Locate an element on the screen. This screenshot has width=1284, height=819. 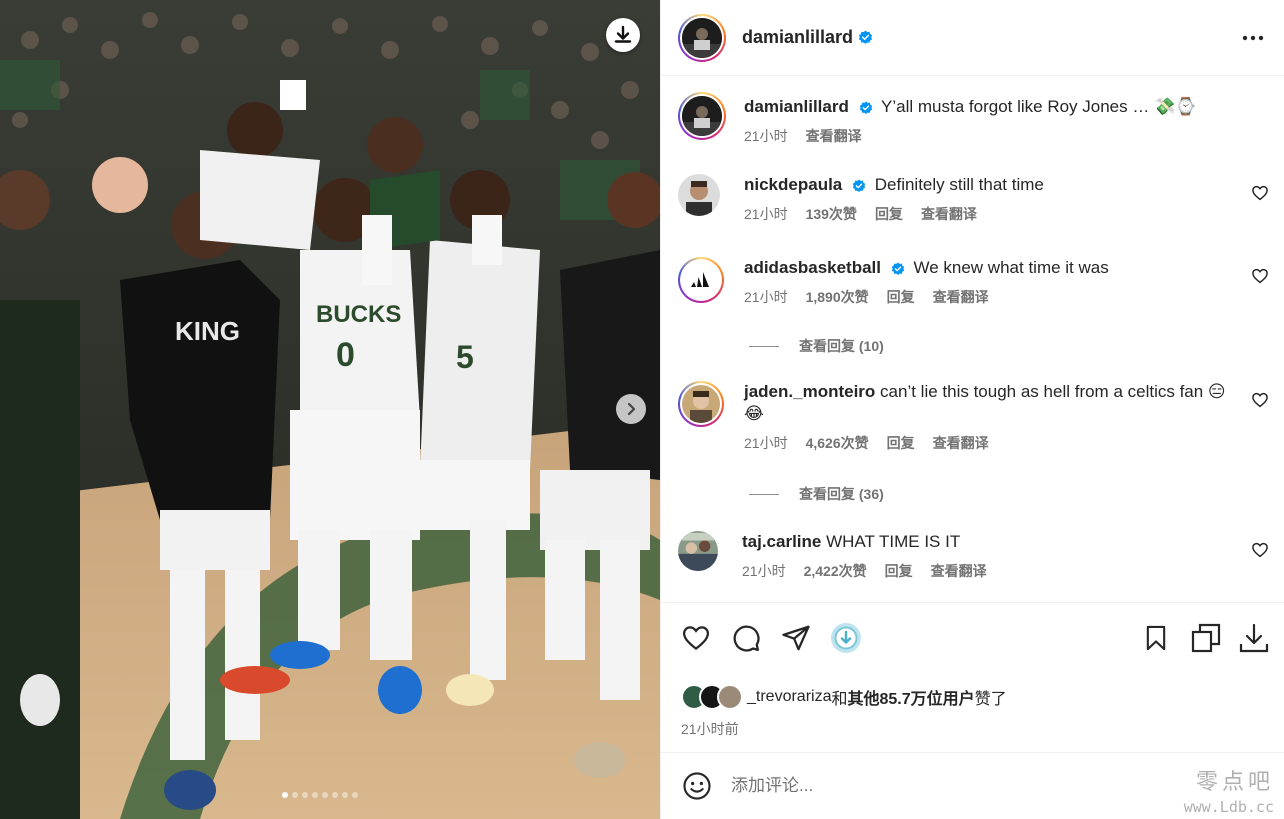
more-options-button is located at coordinates (1253, 38).